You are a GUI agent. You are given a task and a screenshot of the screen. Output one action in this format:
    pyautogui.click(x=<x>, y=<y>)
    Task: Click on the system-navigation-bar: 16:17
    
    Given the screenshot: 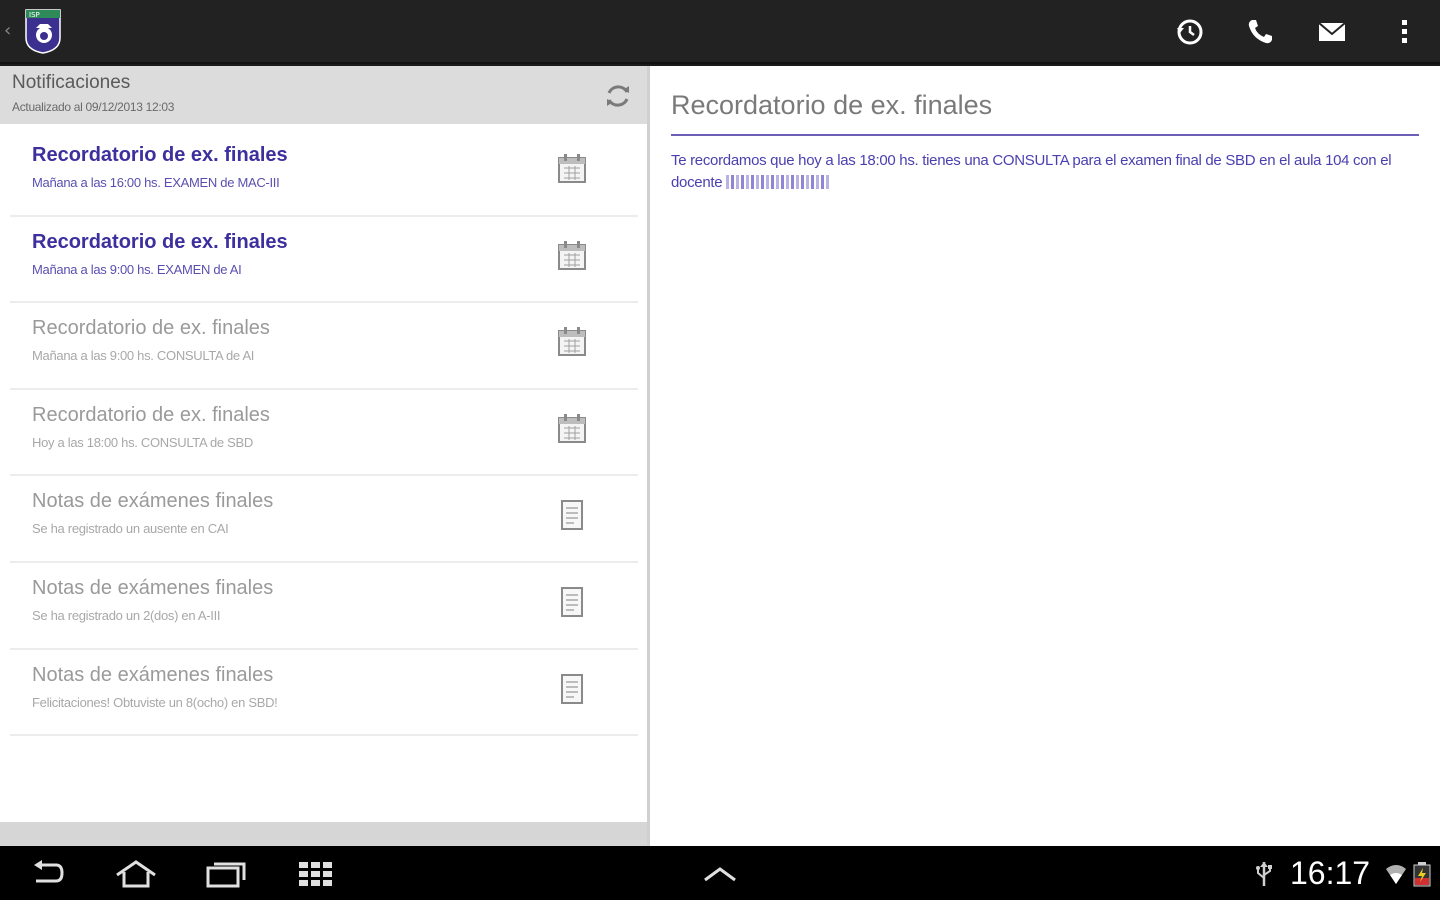 What is the action you would take?
    pyautogui.click(x=720, y=873)
    